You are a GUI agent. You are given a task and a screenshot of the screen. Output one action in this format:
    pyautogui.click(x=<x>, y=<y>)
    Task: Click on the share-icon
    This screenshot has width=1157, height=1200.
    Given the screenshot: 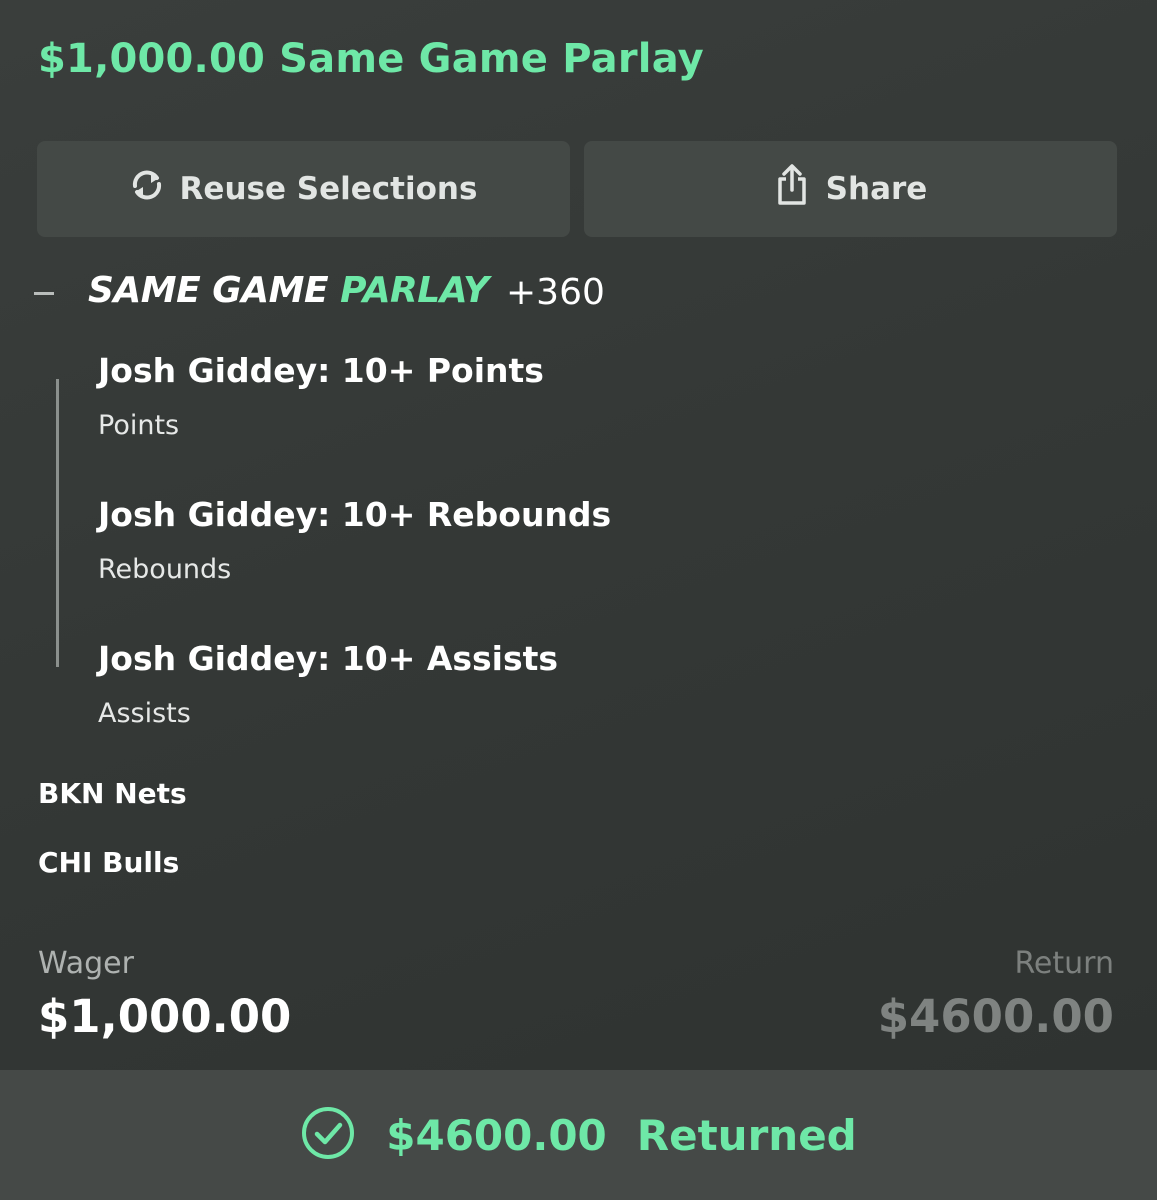 What is the action you would take?
    pyautogui.click(x=800, y=189)
    